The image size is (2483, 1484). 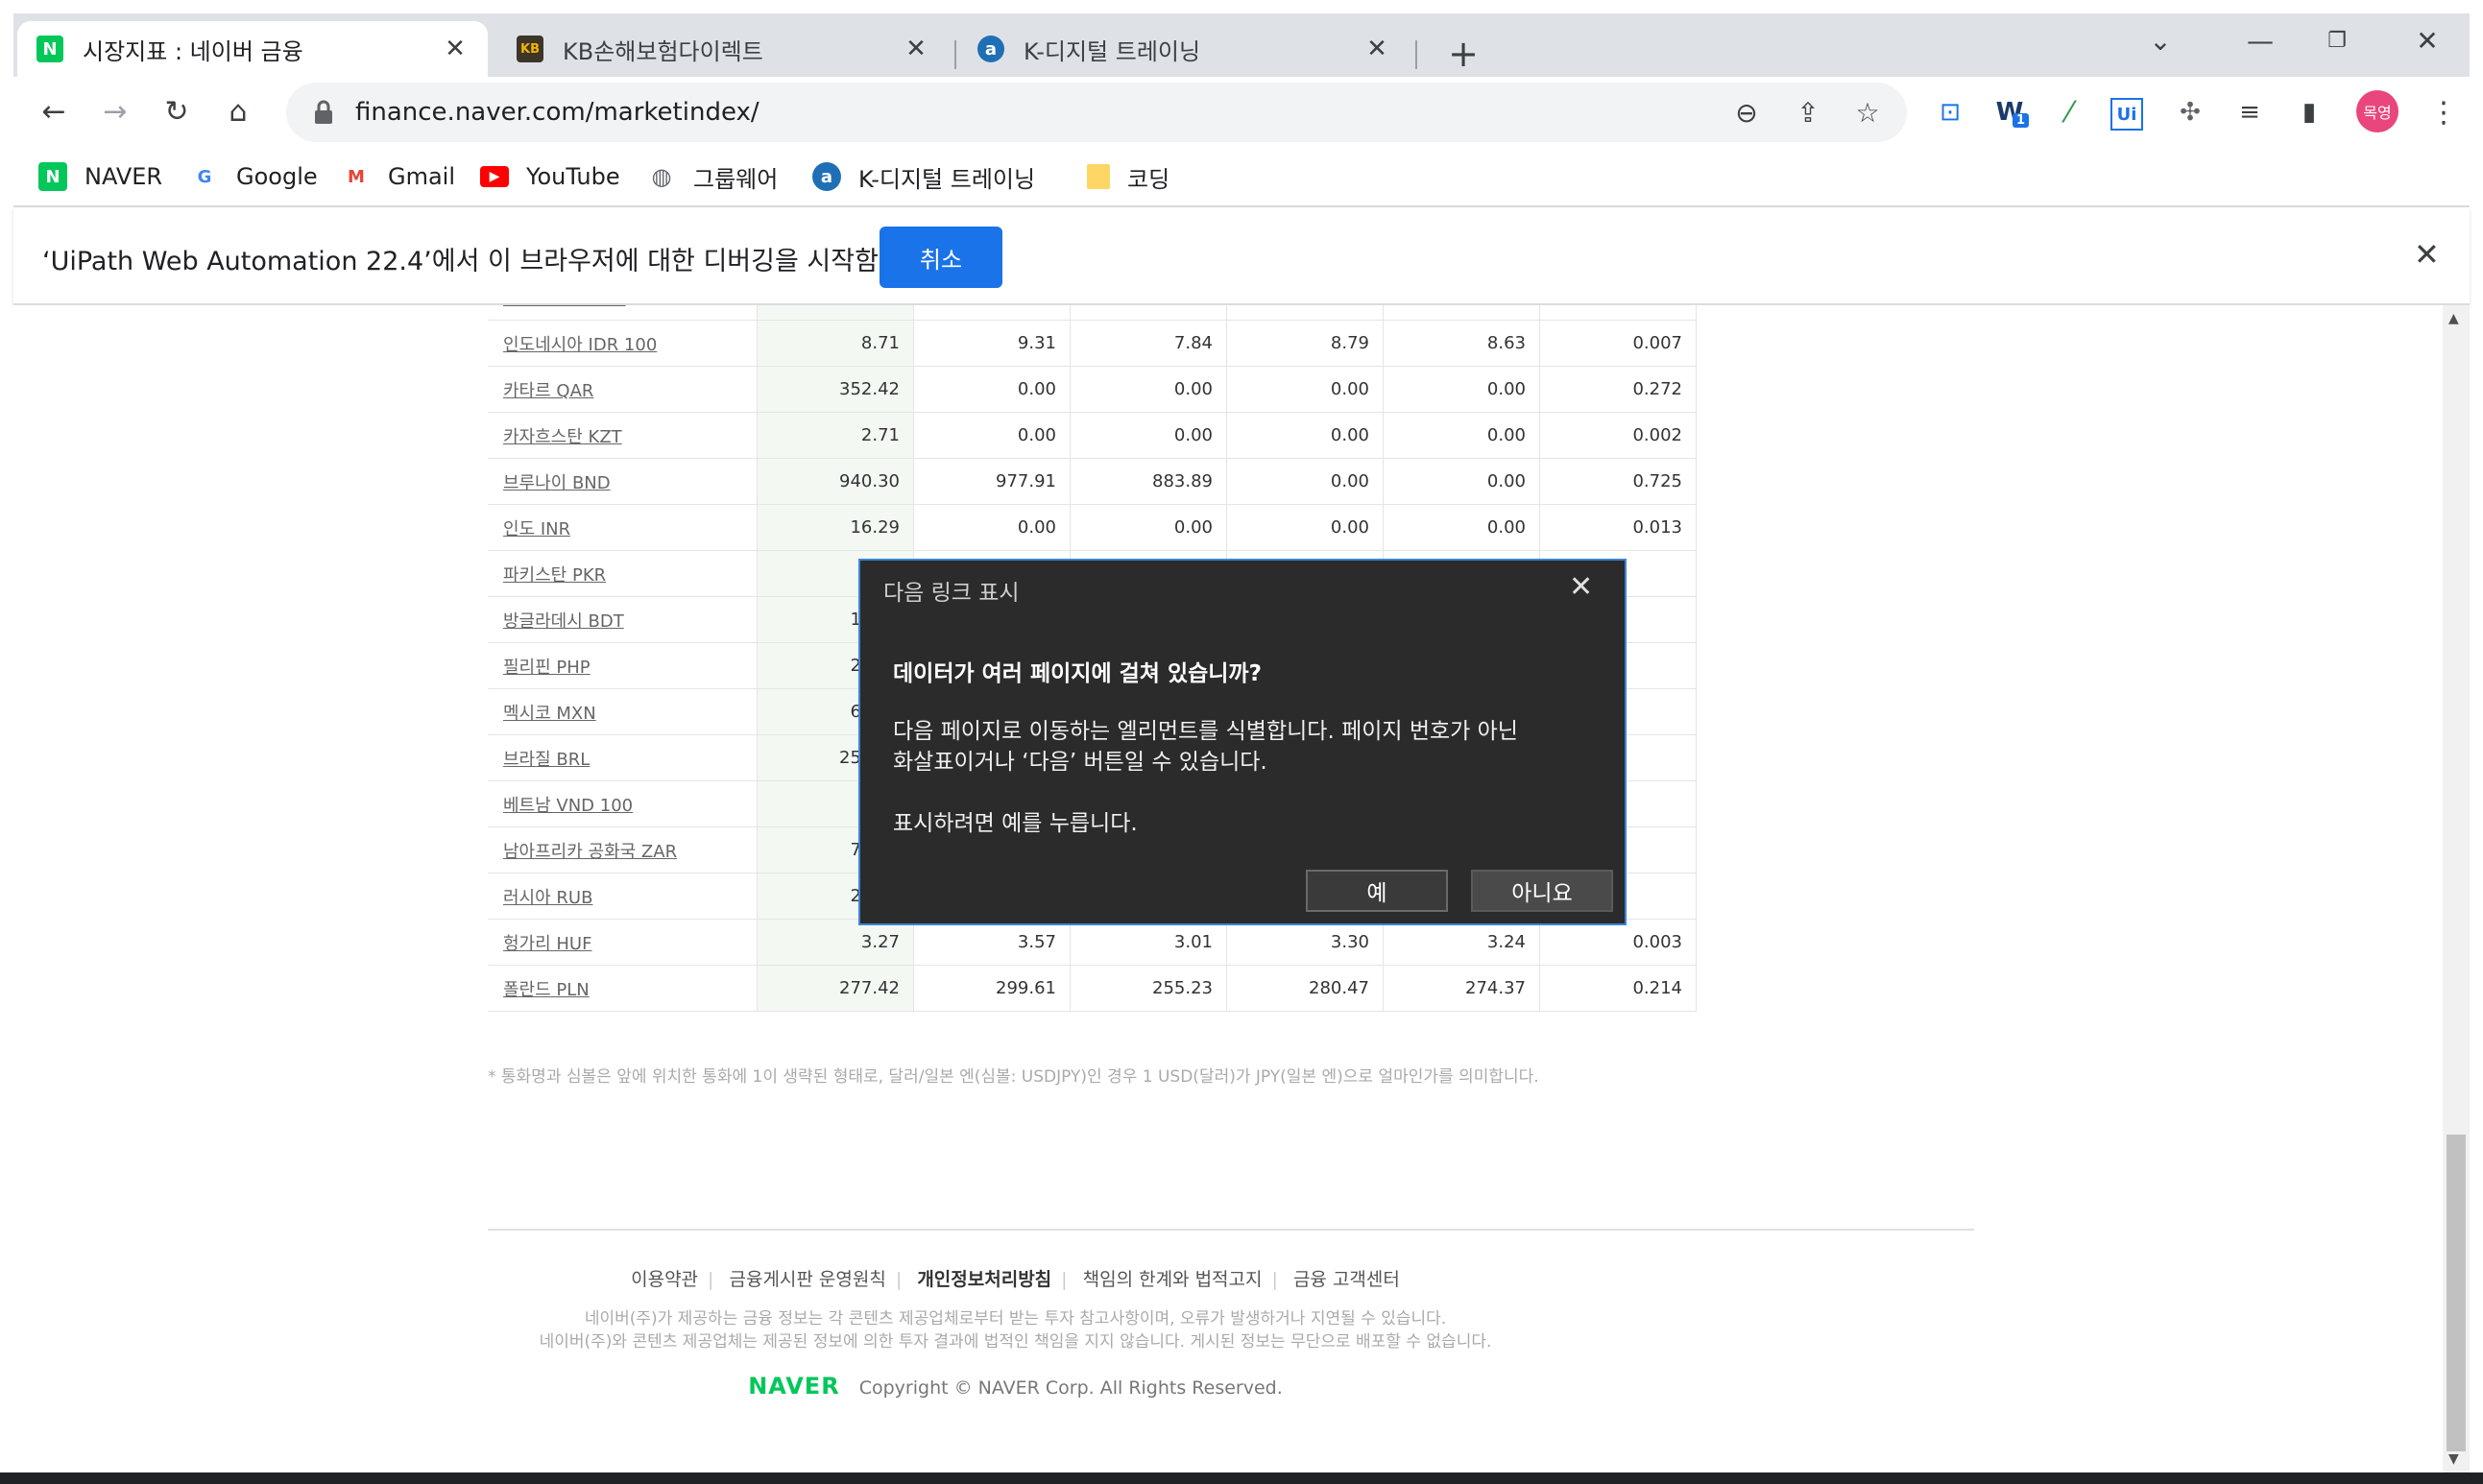 I want to click on currency-link: 헝가리 HUF, so click(x=547, y=944).